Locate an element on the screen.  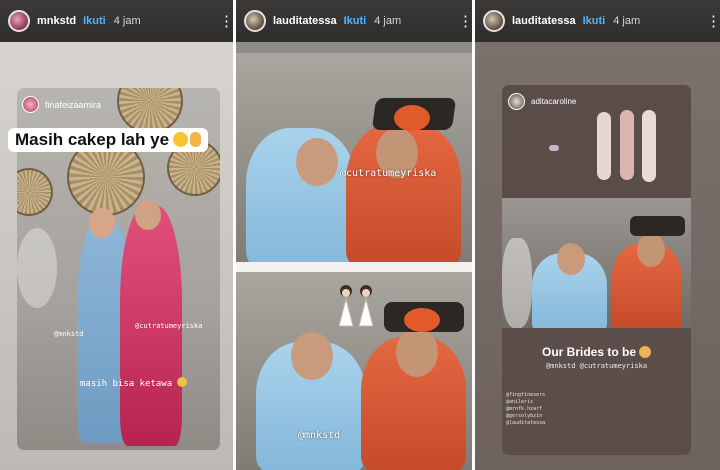
story-caption: Masih cakep lah ye is located at coordinates (108, 140).